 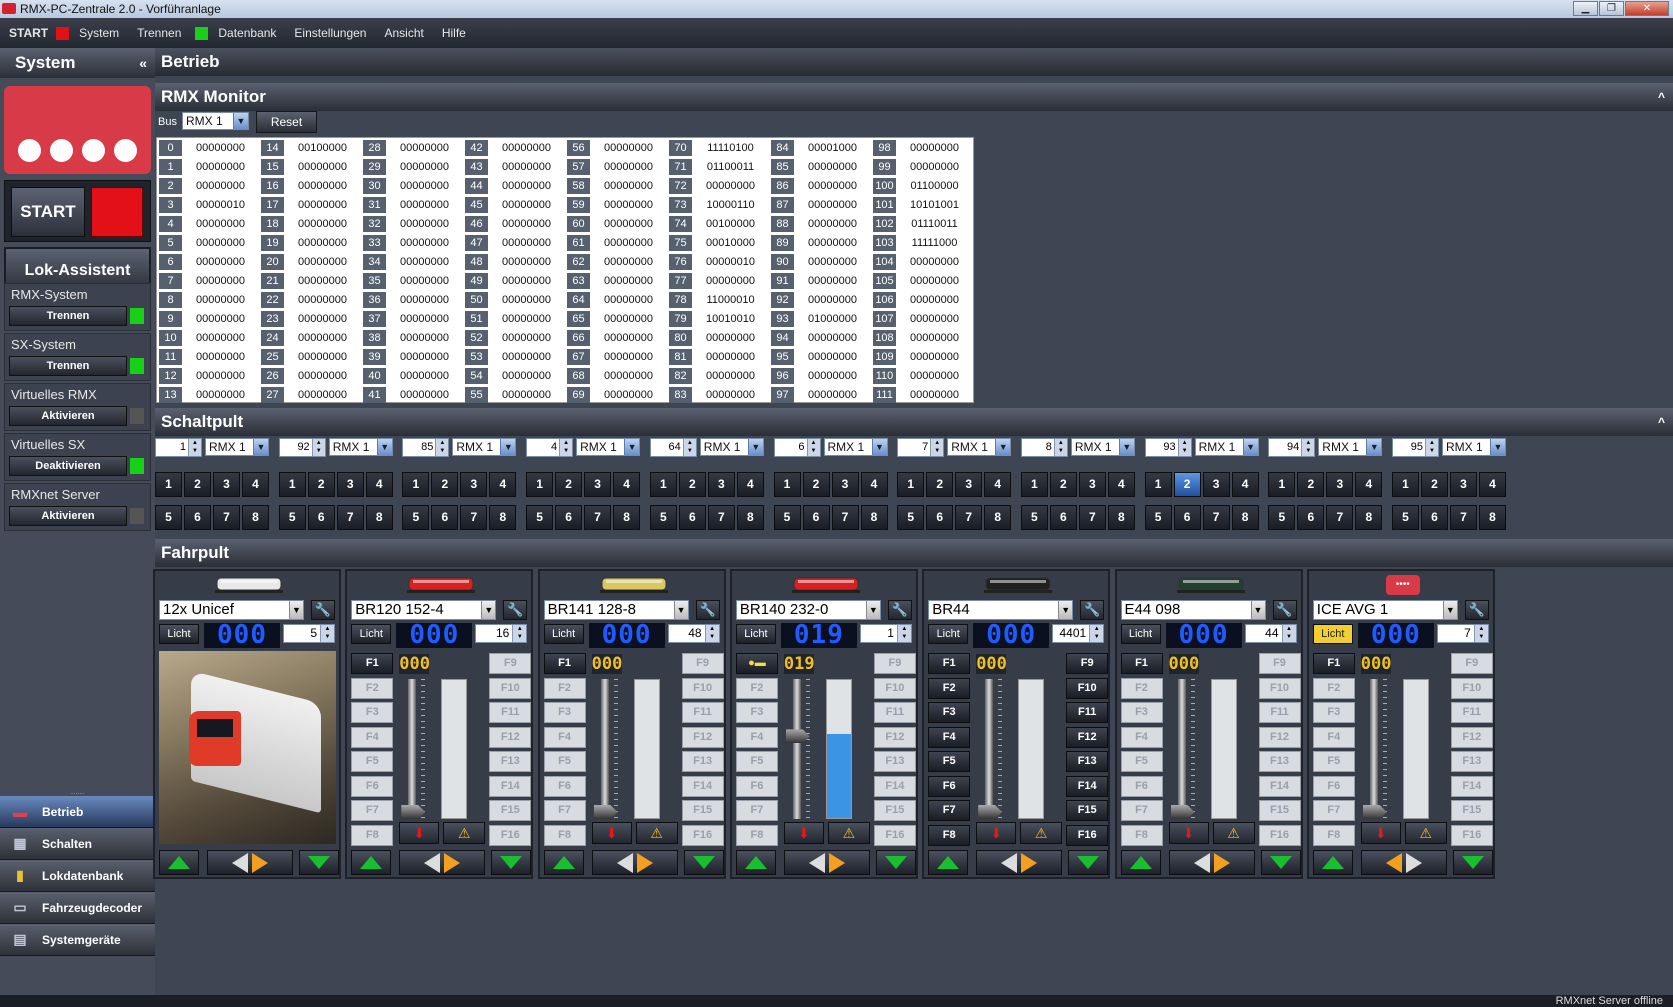 What do you see at coordinates (797, 447) in the screenshot?
I see `address-stepper: 6▲▼` at bounding box center [797, 447].